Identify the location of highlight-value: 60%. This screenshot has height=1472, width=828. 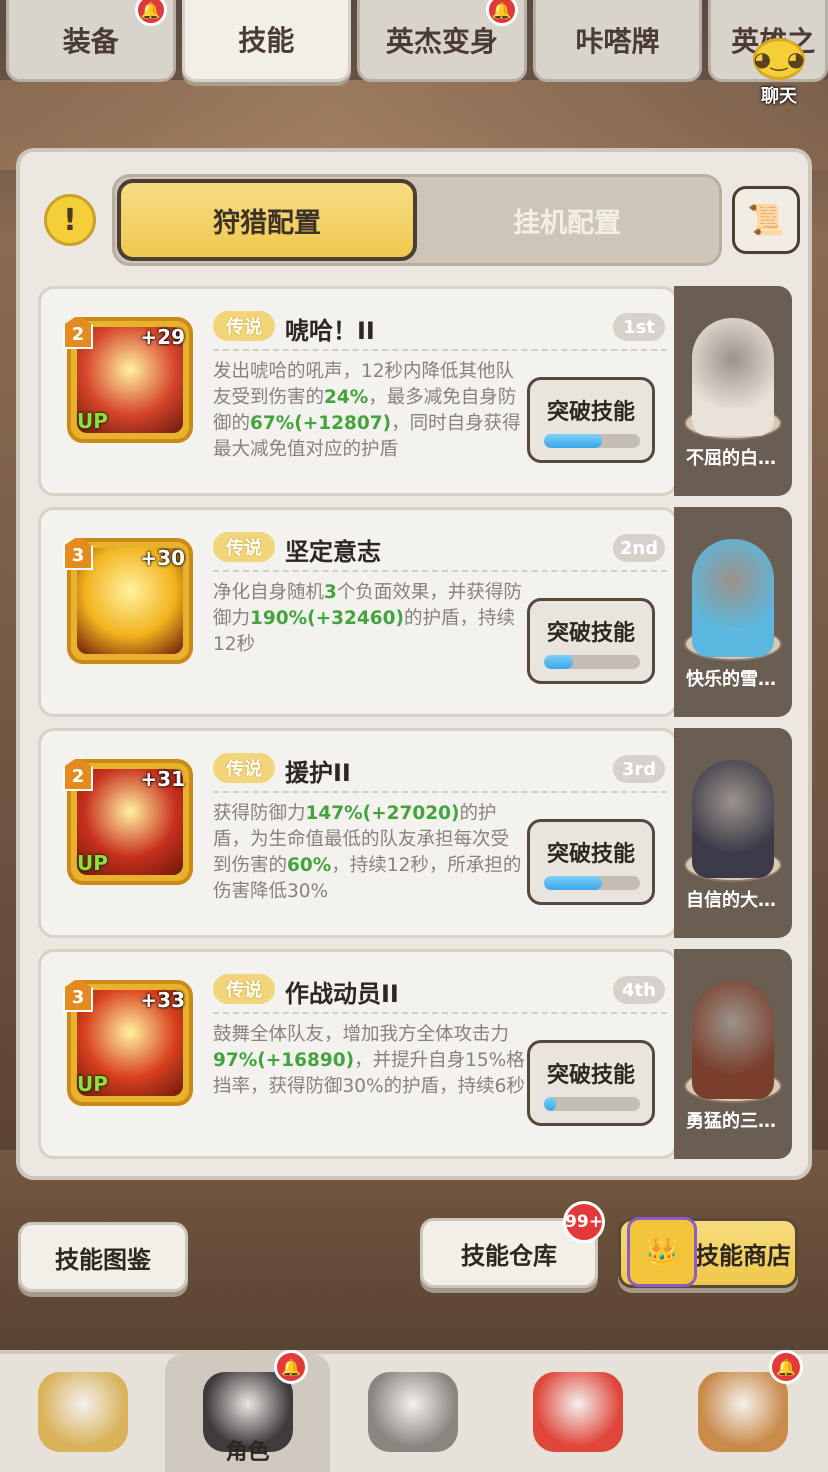
(309, 865).